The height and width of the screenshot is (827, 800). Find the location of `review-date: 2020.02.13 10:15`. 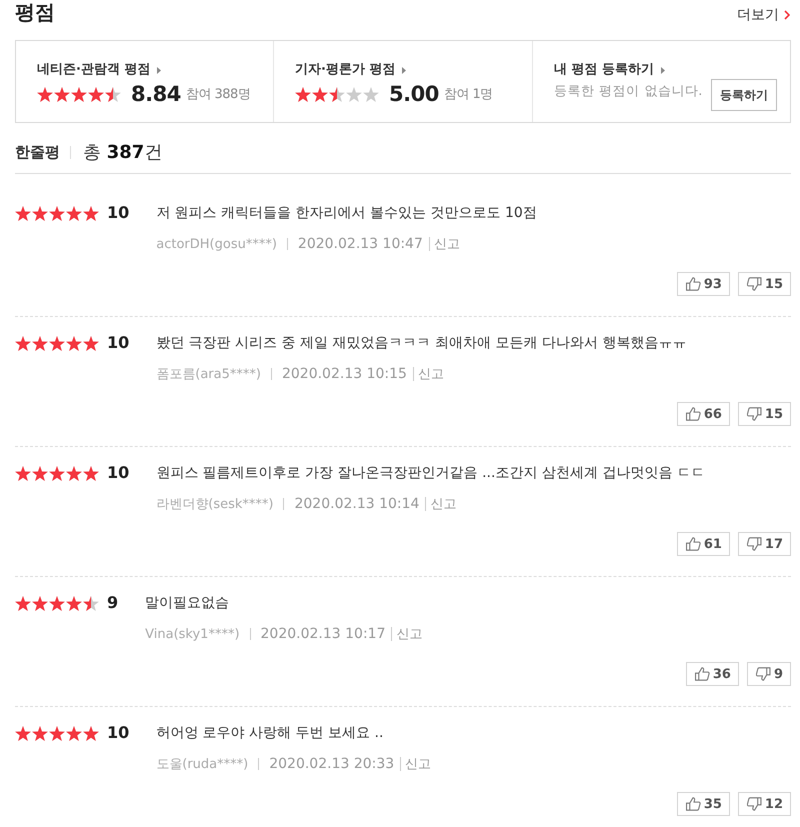

review-date: 2020.02.13 10:15 is located at coordinates (344, 374).